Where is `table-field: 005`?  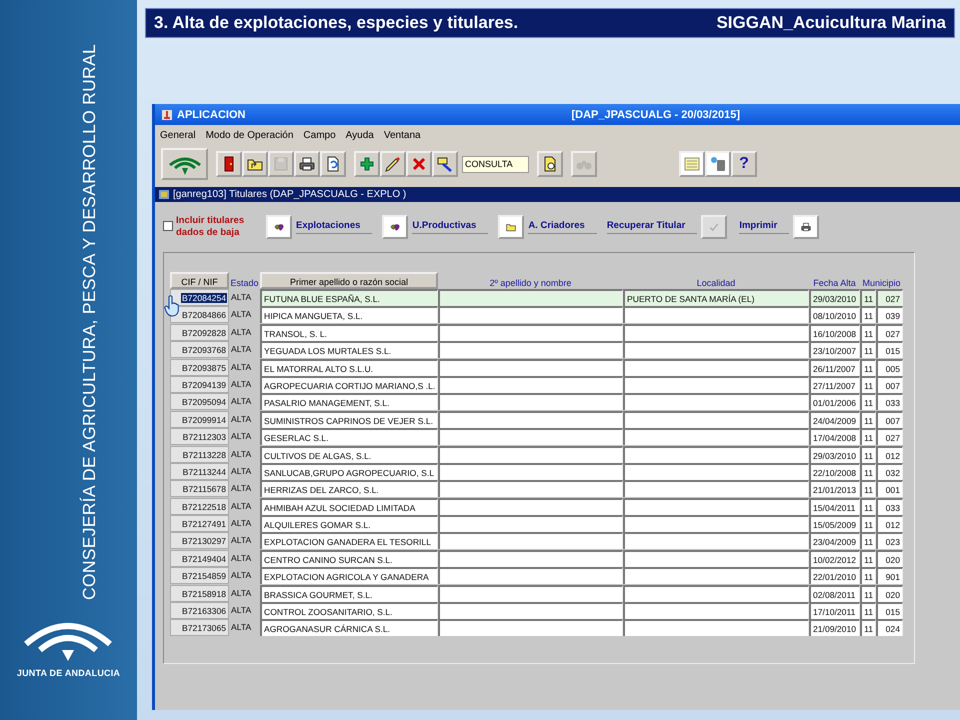
table-field: 005 is located at coordinates (889, 367).